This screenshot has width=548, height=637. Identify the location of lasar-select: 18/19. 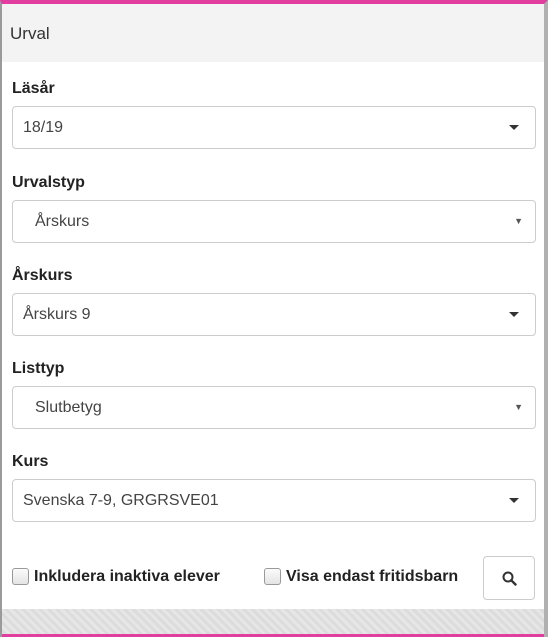
(274, 127).